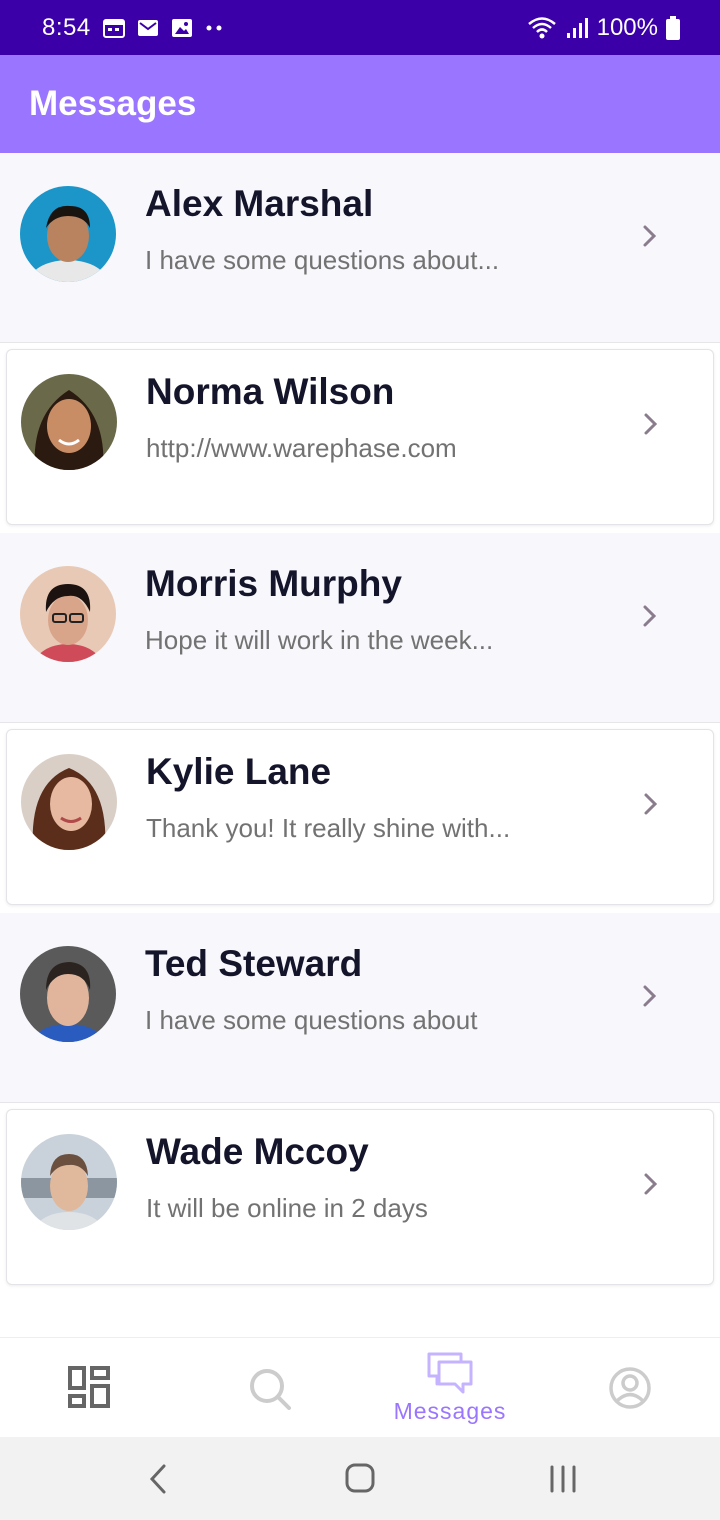  What do you see at coordinates (450, 1375) in the screenshot?
I see `messages-icon` at bounding box center [450, 1375].